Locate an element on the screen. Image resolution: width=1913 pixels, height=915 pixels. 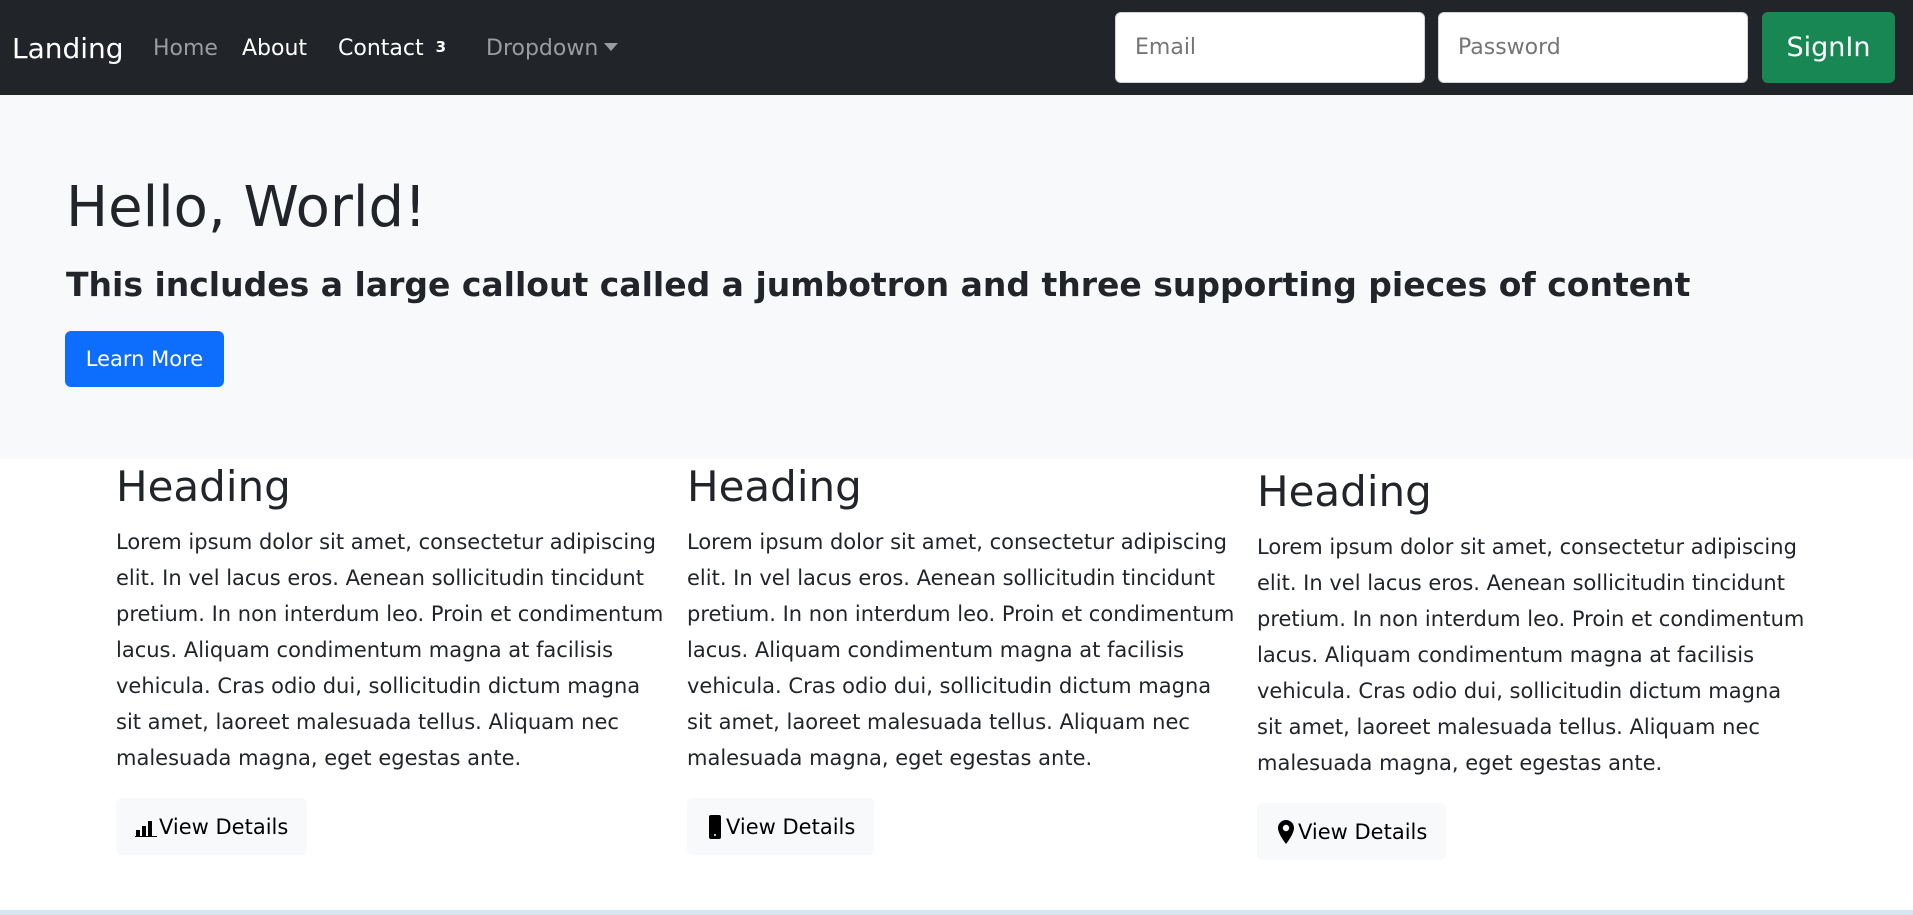
nav-link-home: Home is located at coordinates (185, 47).